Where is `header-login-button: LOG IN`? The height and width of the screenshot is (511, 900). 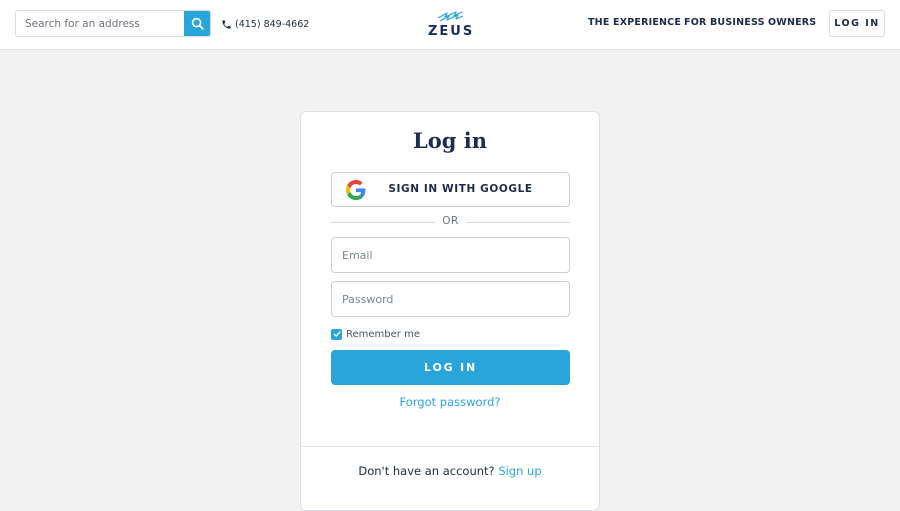 header-login-button: LOG IN is located at coordinates (857, 23).